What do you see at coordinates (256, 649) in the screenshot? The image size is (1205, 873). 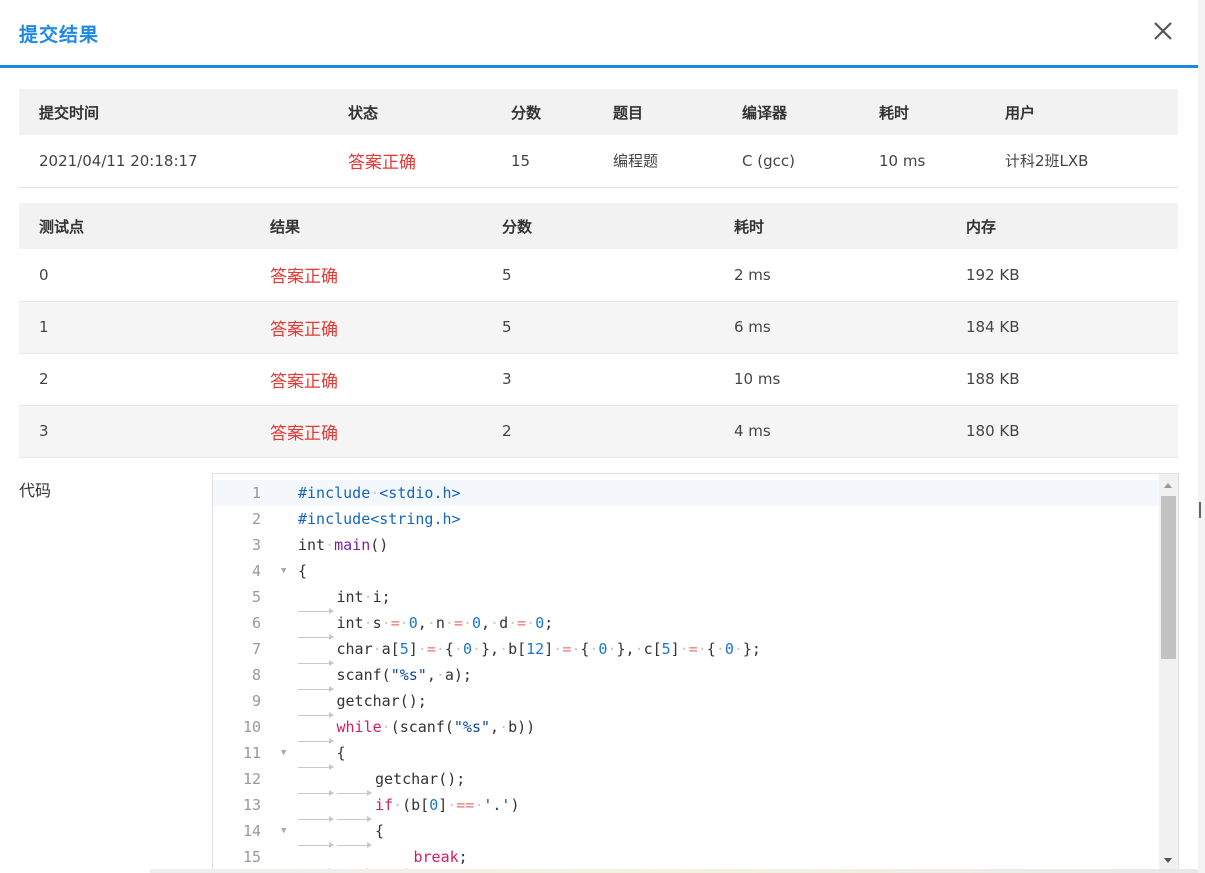 I see `line-number: 7` at bounding box center [256, 649].